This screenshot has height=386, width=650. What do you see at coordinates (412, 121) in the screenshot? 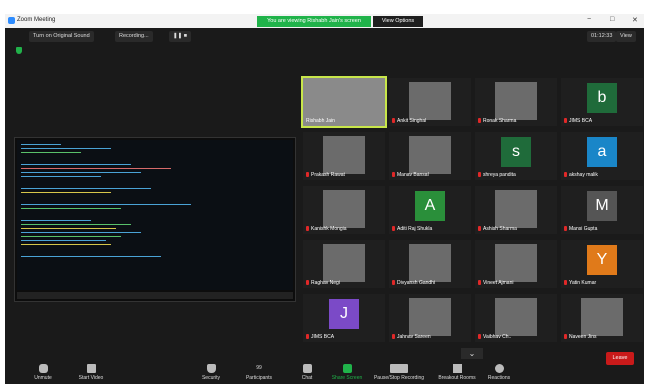
I see `participant-name-text: Ankit Singhal` at bounding box center [412, 121].